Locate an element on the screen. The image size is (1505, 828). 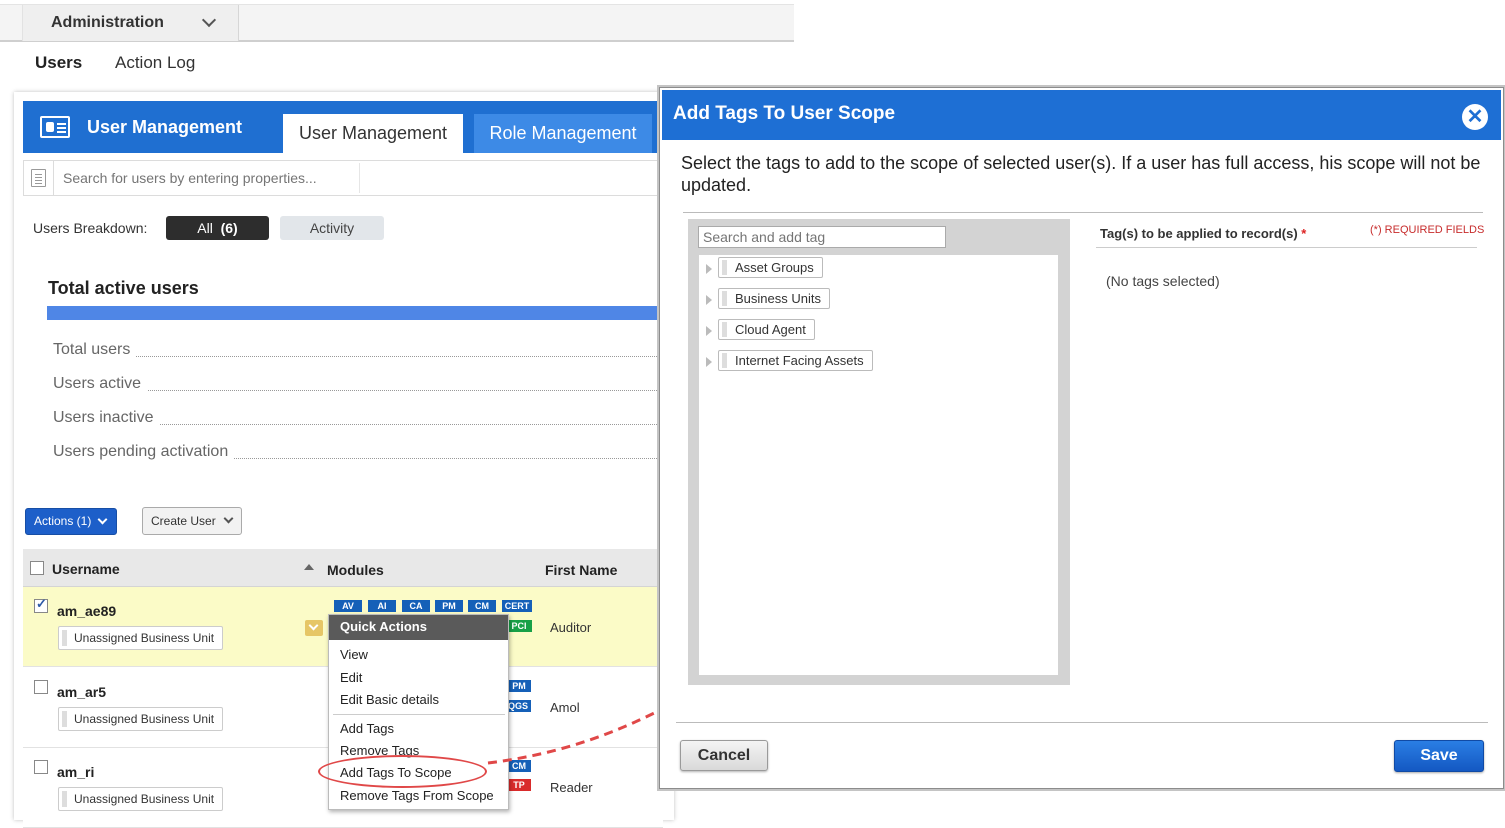
stat-label: Users active is located at coordinates (100, 383).